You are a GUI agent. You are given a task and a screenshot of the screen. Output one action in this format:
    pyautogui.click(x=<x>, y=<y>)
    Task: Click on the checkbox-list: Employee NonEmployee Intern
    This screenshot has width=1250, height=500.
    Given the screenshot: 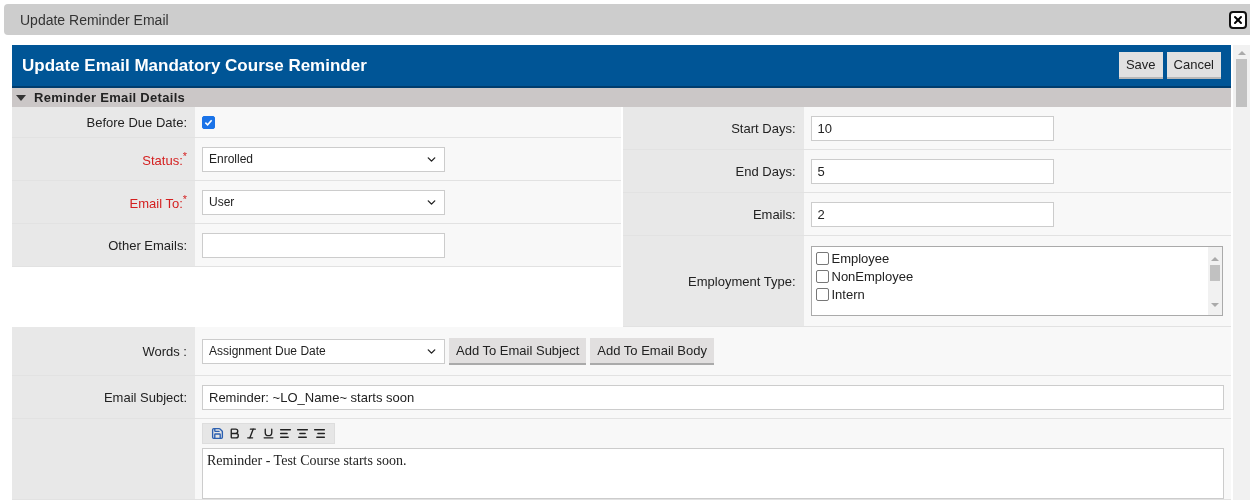 What is the action you would take?
    pyautogui.click(x=1016, y=281)
    